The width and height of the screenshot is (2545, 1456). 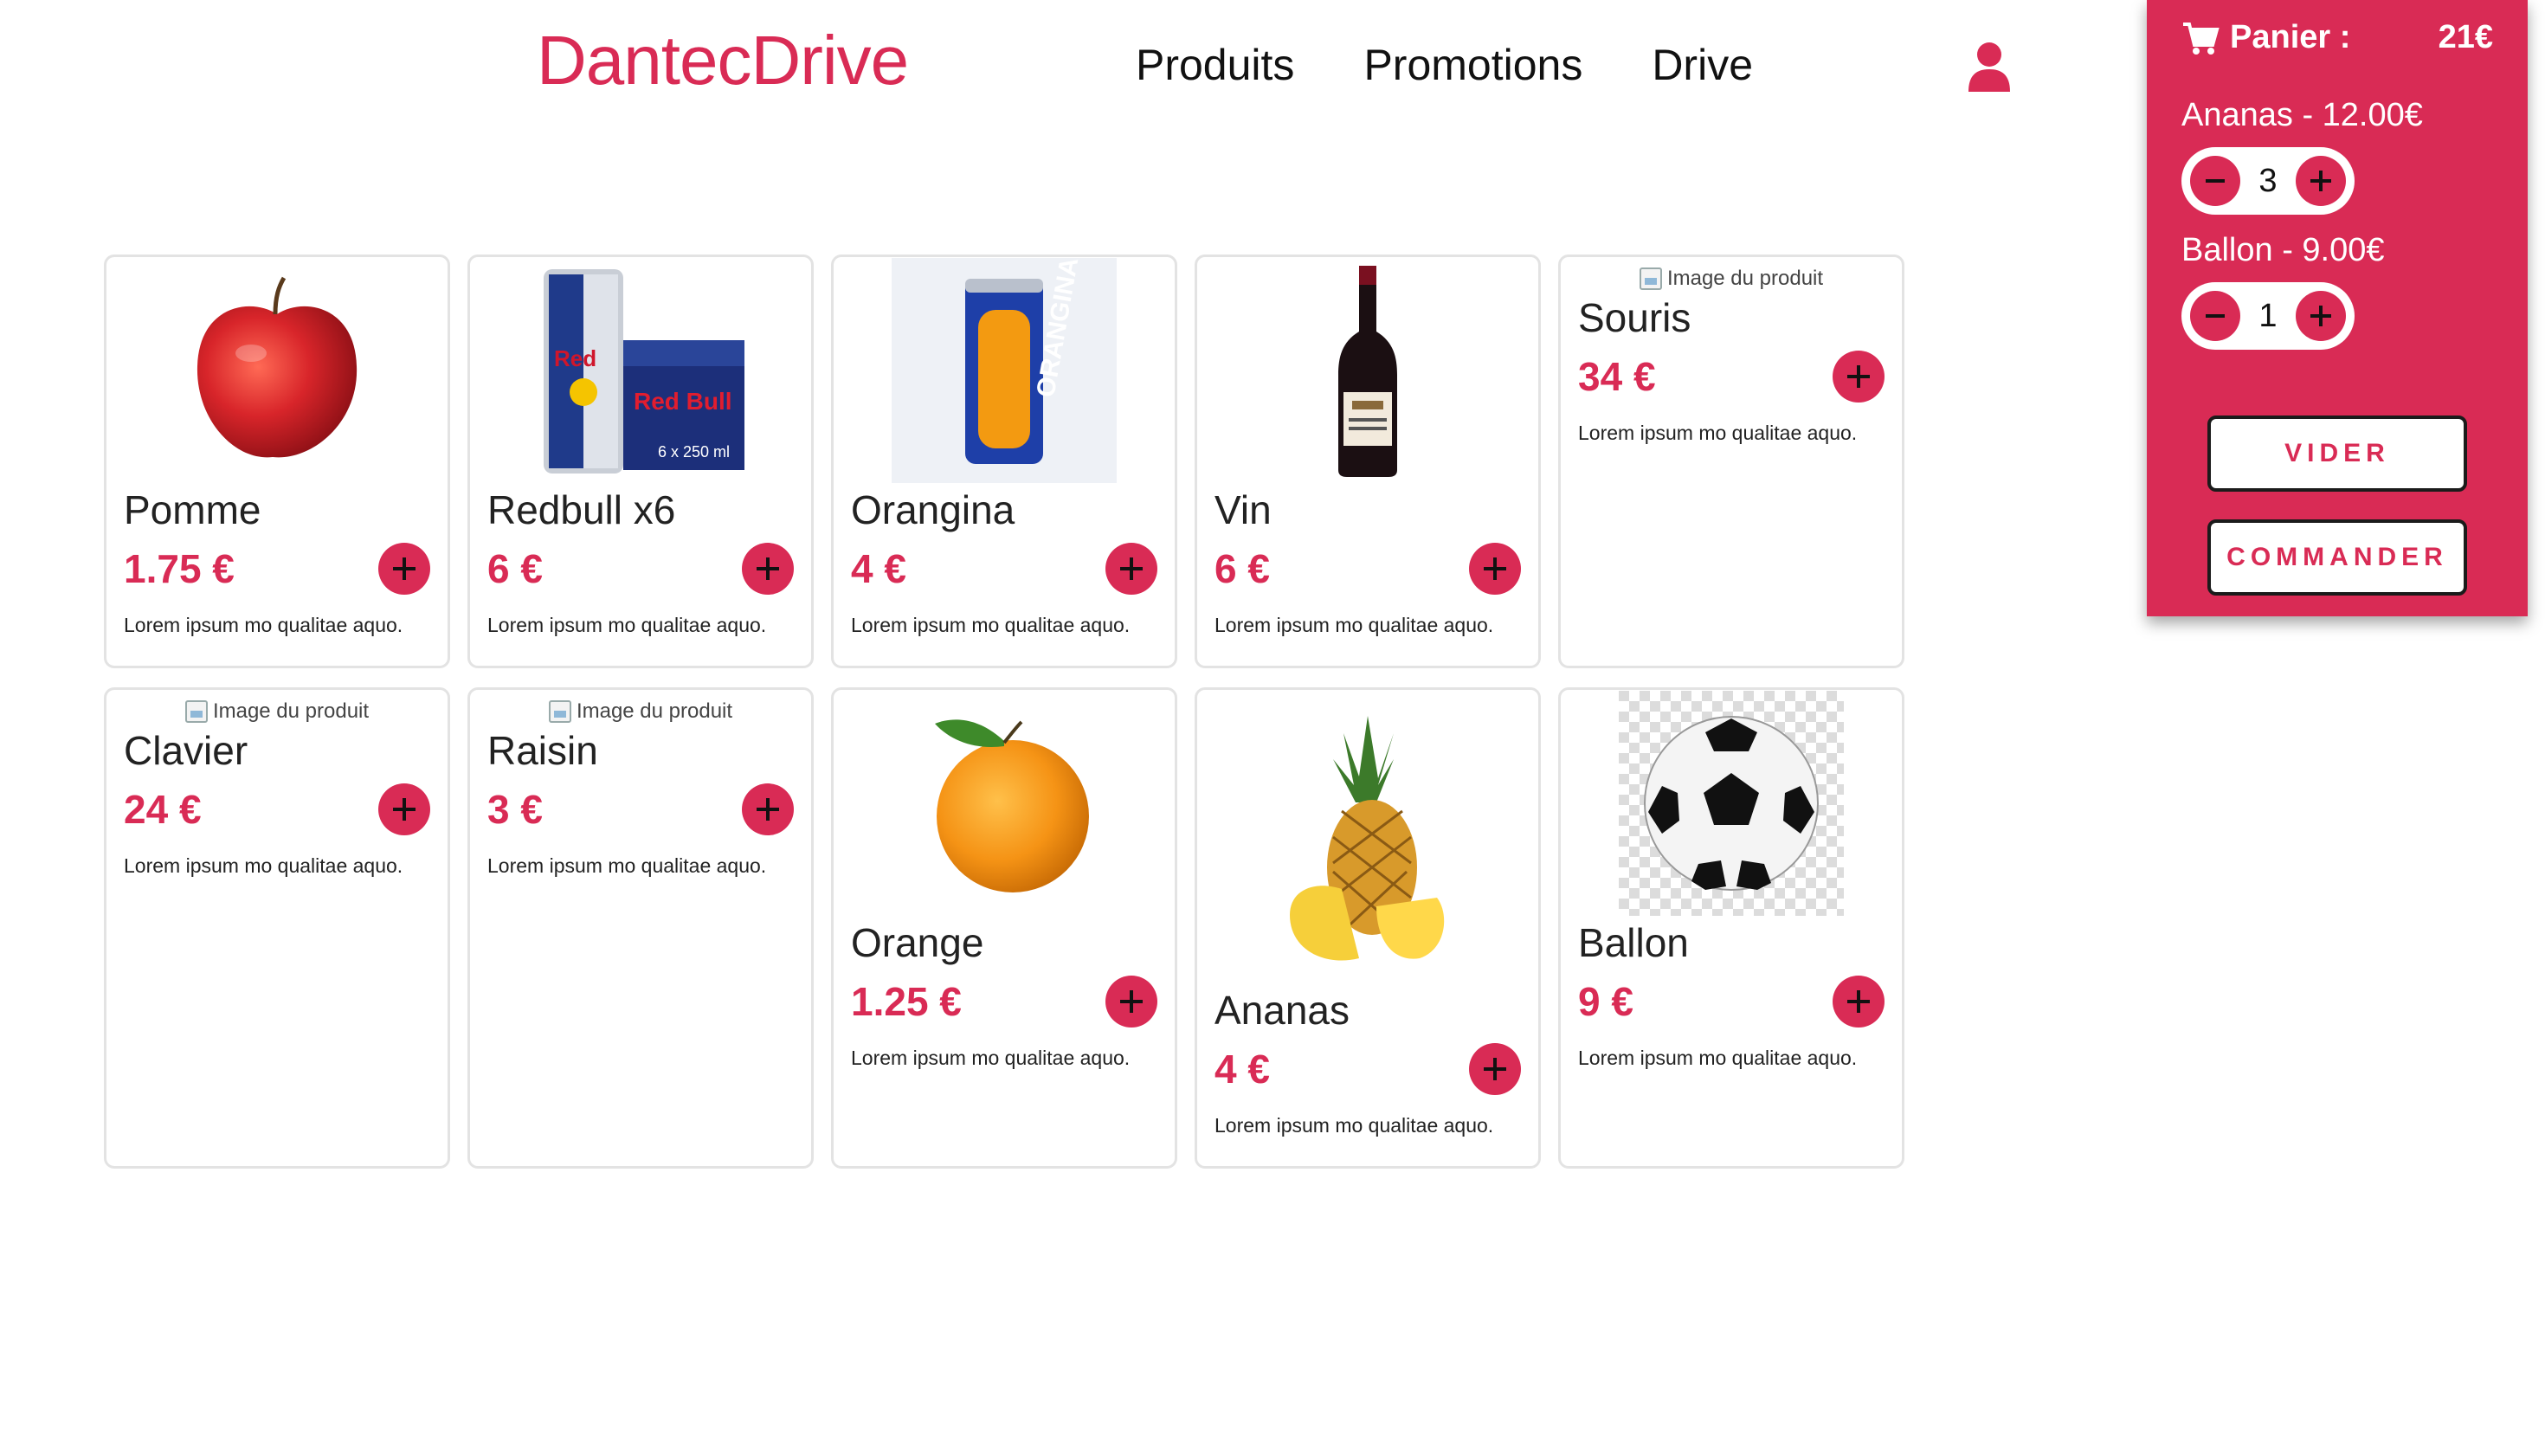 I want to click on pineapple-image, so click(x=1368, y=838).